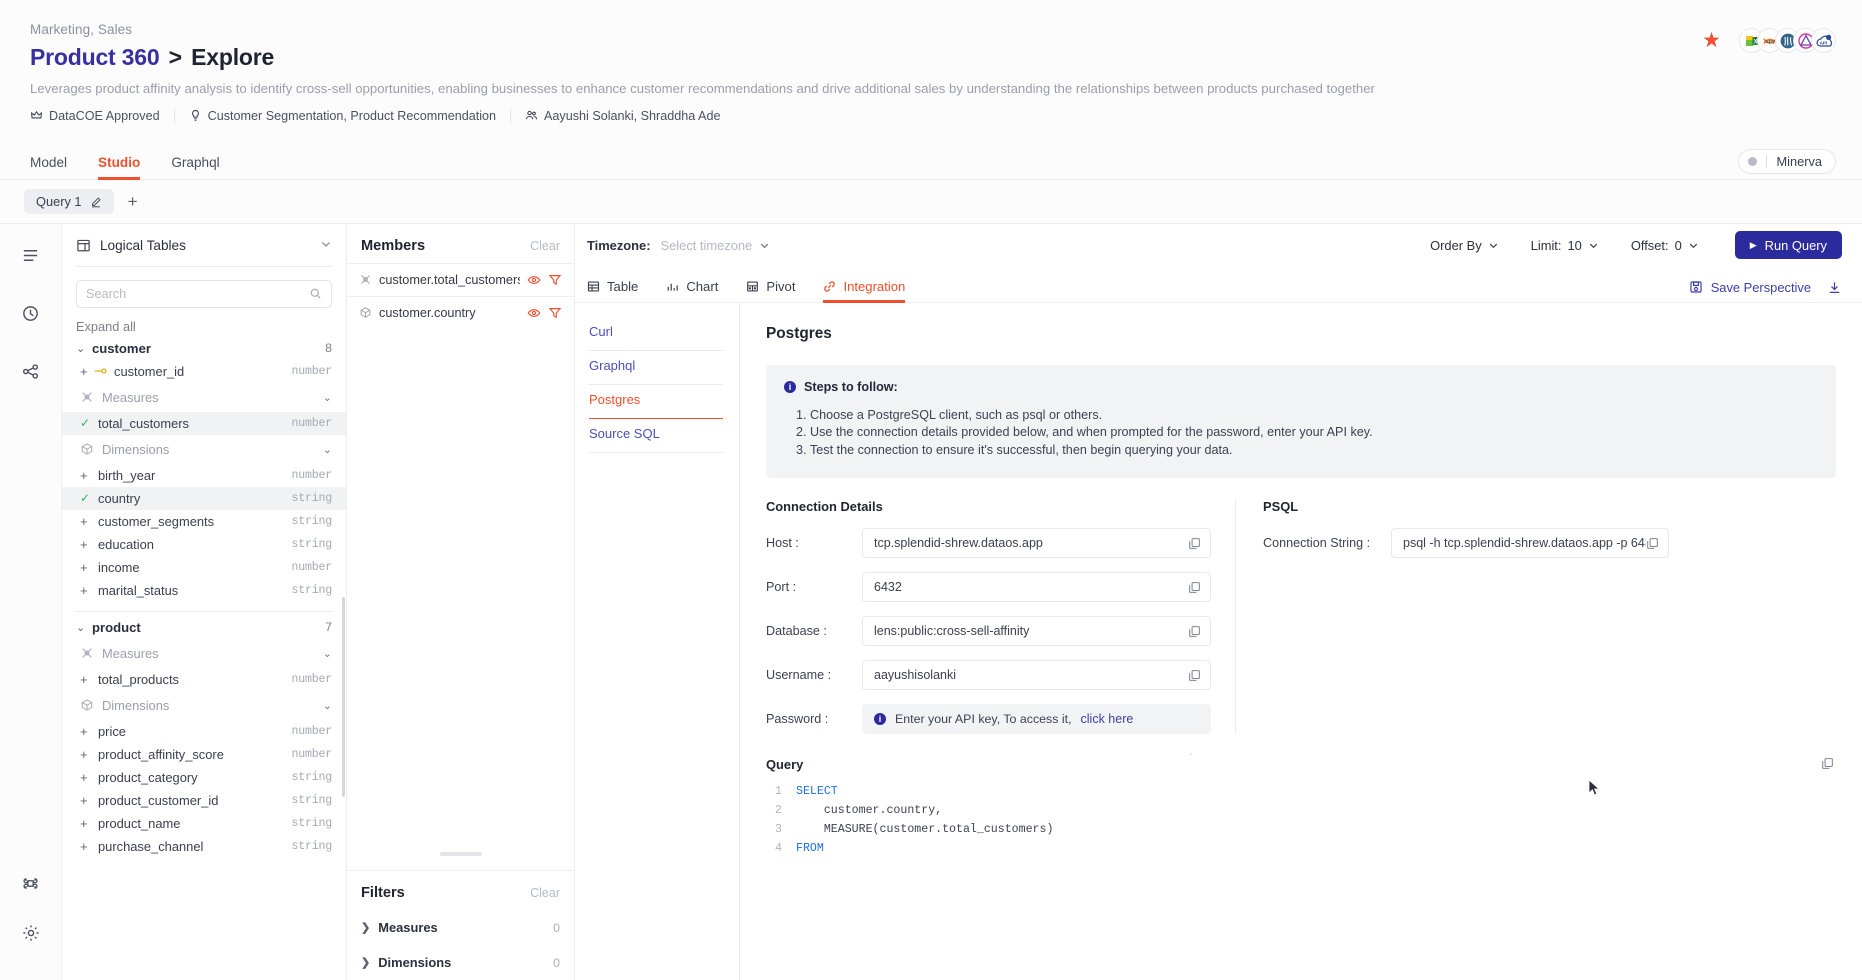  Describe the element at coordinates (204, 823) in the screenshot. I see `tree-field-product-name: + product_name string` at that location.